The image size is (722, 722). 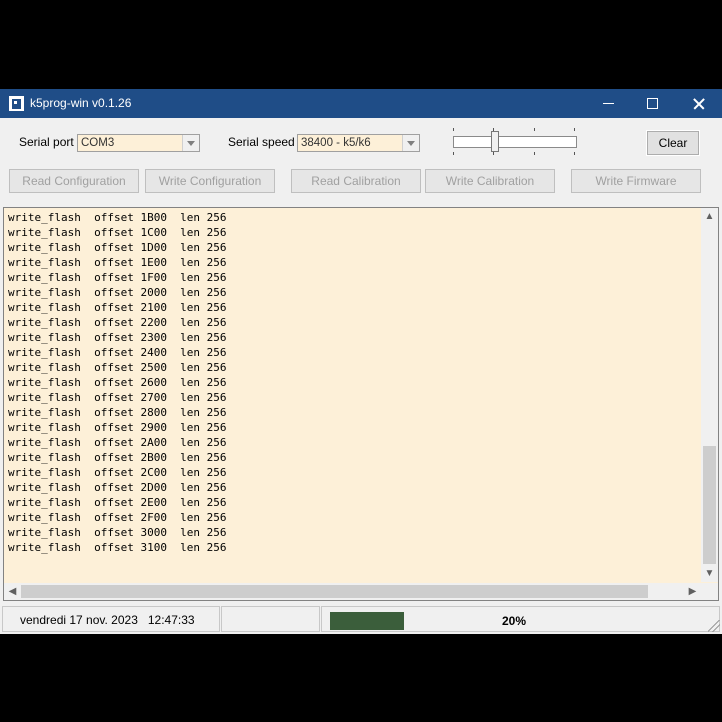 I want to click on write-calibration-button: Write Calibration, so click(x=490, y=181).